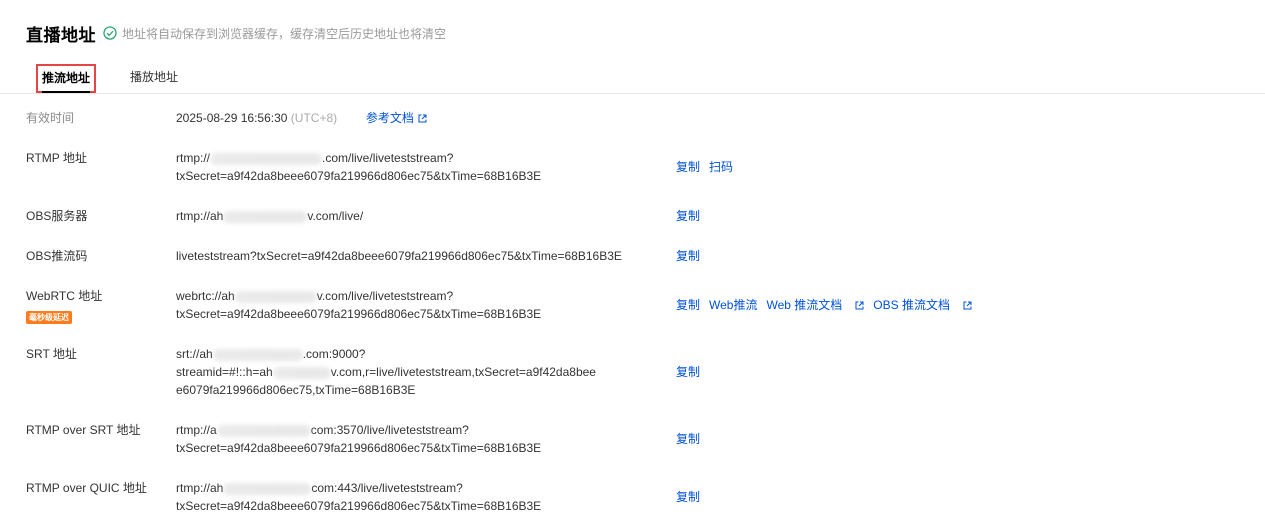 The image size is (1265, 532). Describe the element at coordinates (51, 354) in the screenshot. I see `srt-label: SRT 地址` at that location.